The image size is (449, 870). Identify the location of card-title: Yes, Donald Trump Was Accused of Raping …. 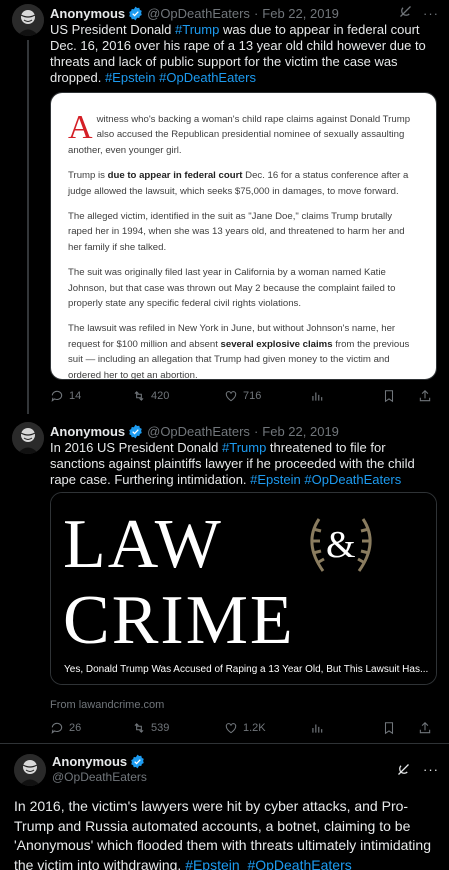
(246, 669).